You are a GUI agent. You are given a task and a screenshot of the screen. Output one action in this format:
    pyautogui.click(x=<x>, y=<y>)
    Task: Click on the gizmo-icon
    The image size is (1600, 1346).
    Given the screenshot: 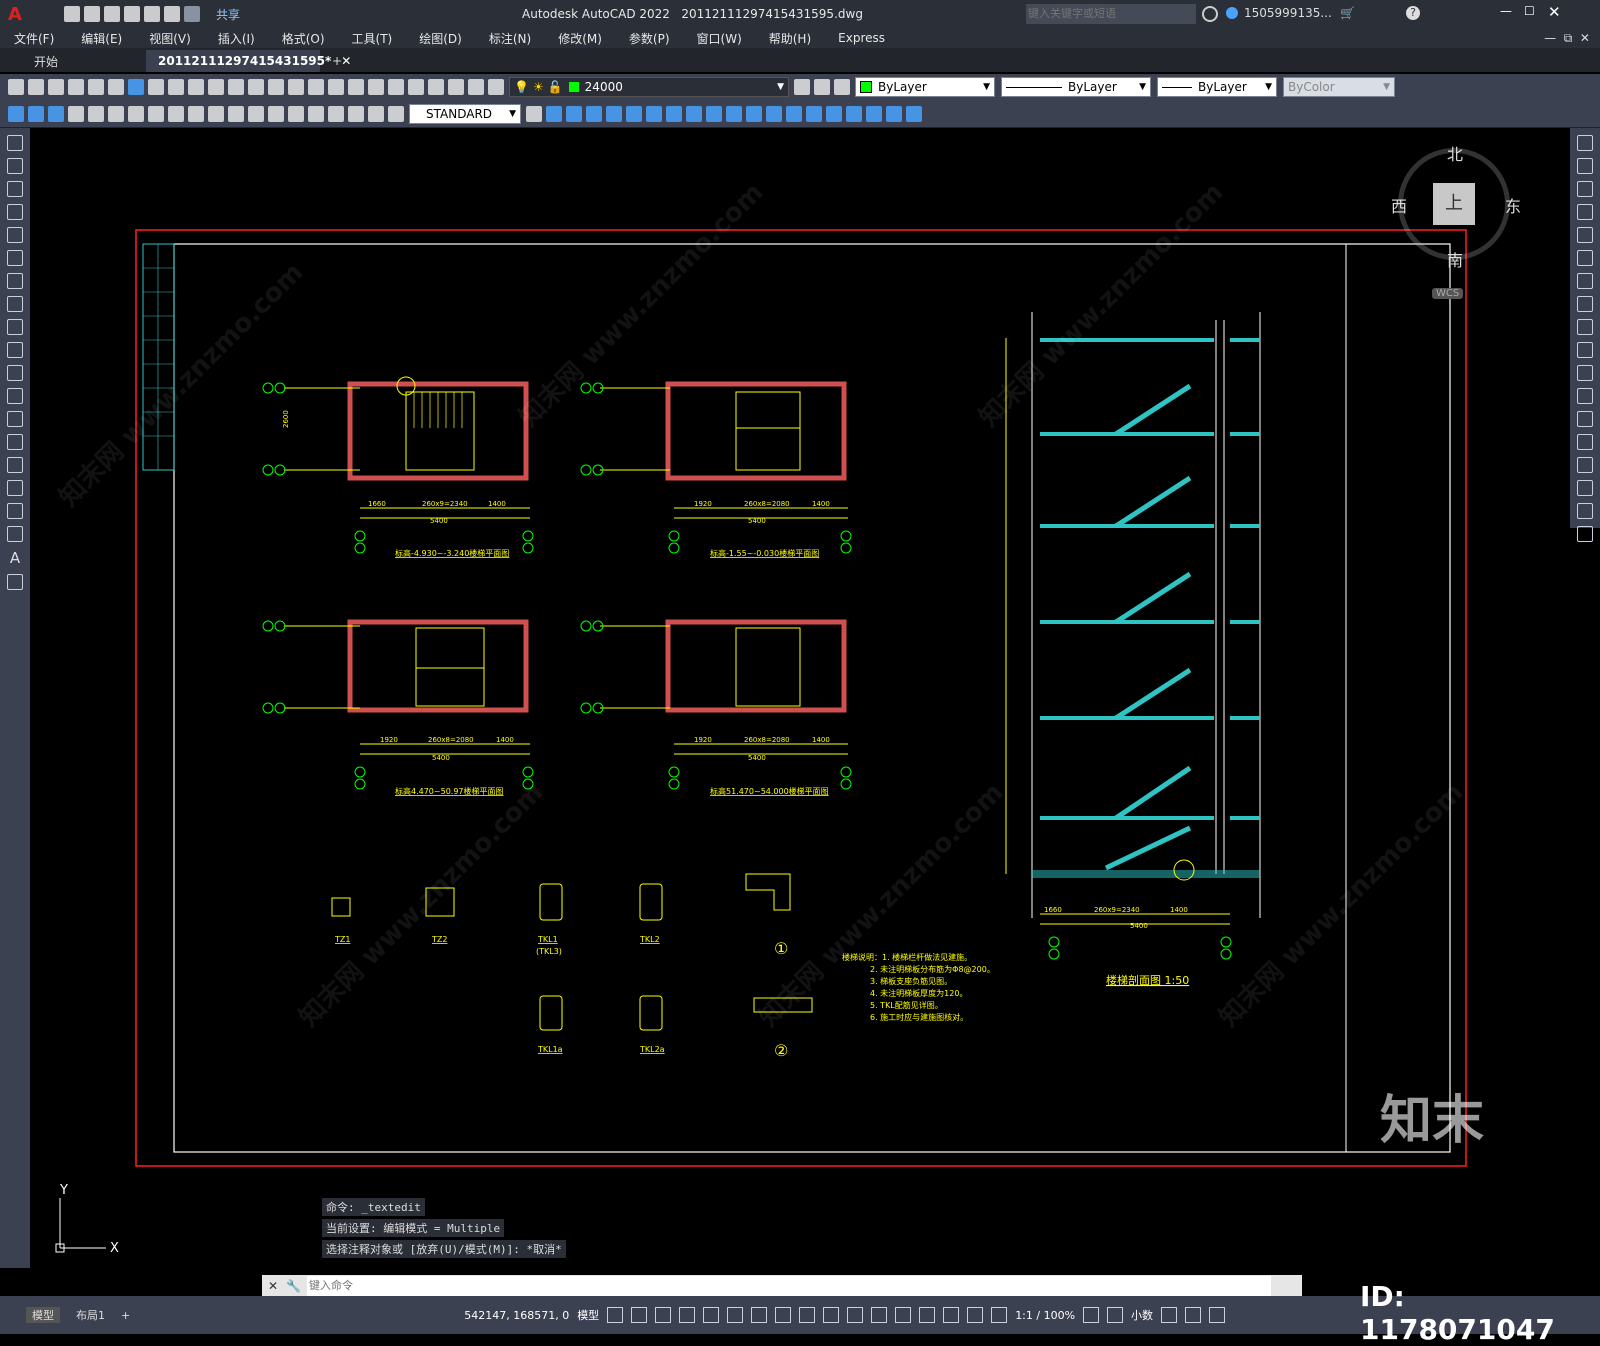 What is the action you would take?
    pyautogui.click(x=951, y=1315)
    